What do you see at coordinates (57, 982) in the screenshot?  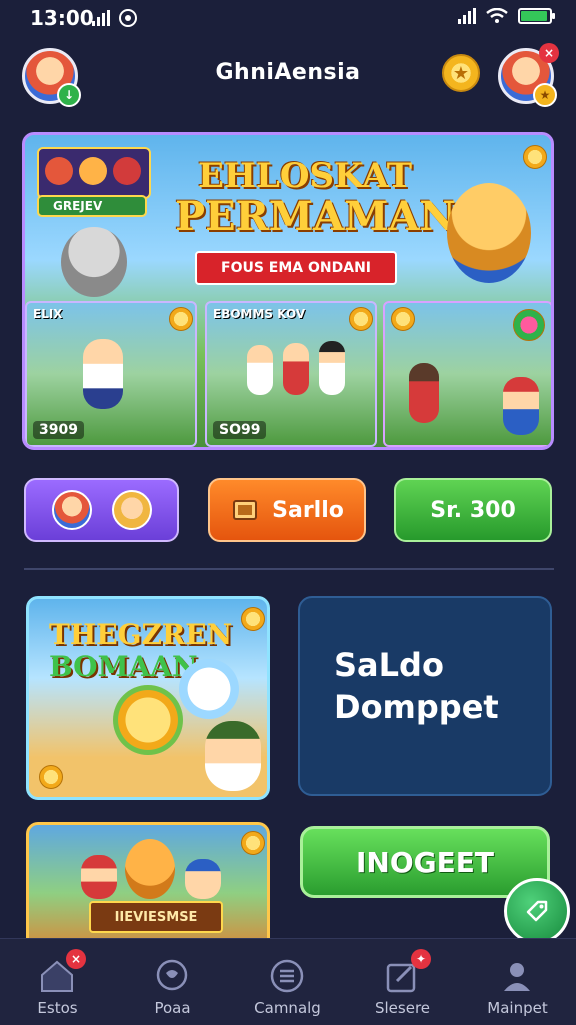 I see `tab-estos: × Estos` at bounding box center [57, 982].